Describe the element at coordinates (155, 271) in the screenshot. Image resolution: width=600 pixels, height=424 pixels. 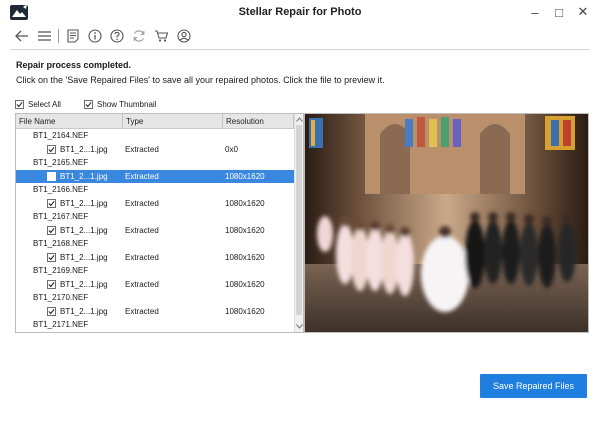
I see `table-row-parent: BT1_2169.NEF` at that location.